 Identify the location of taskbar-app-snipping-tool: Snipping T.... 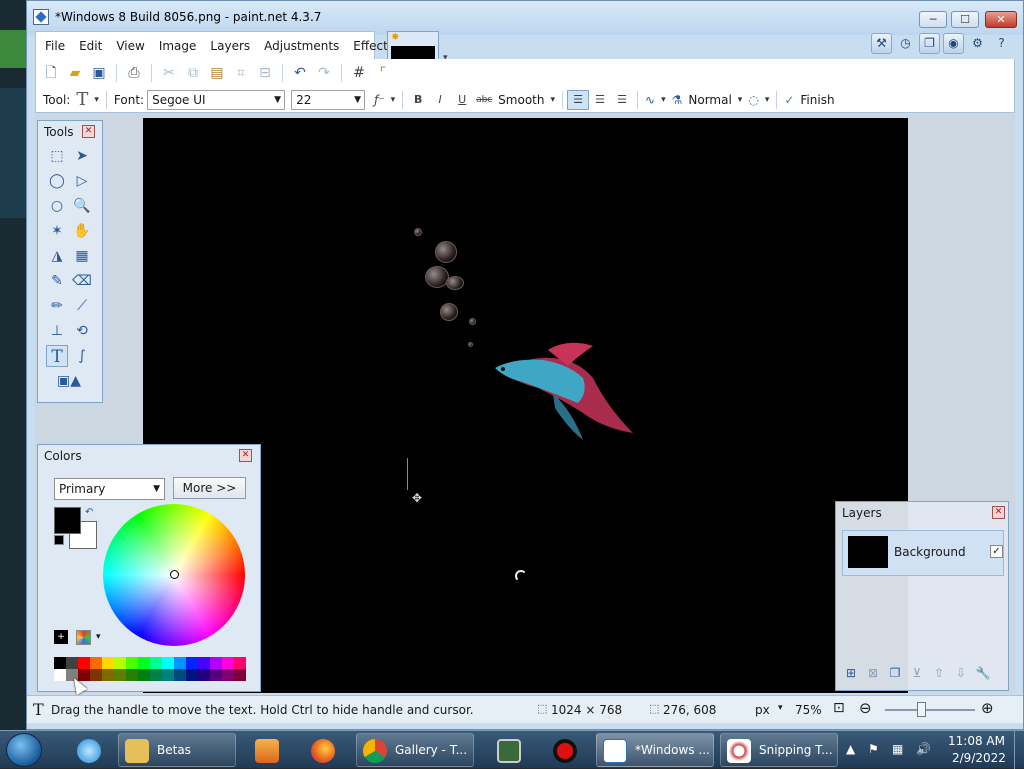
(779, 750).